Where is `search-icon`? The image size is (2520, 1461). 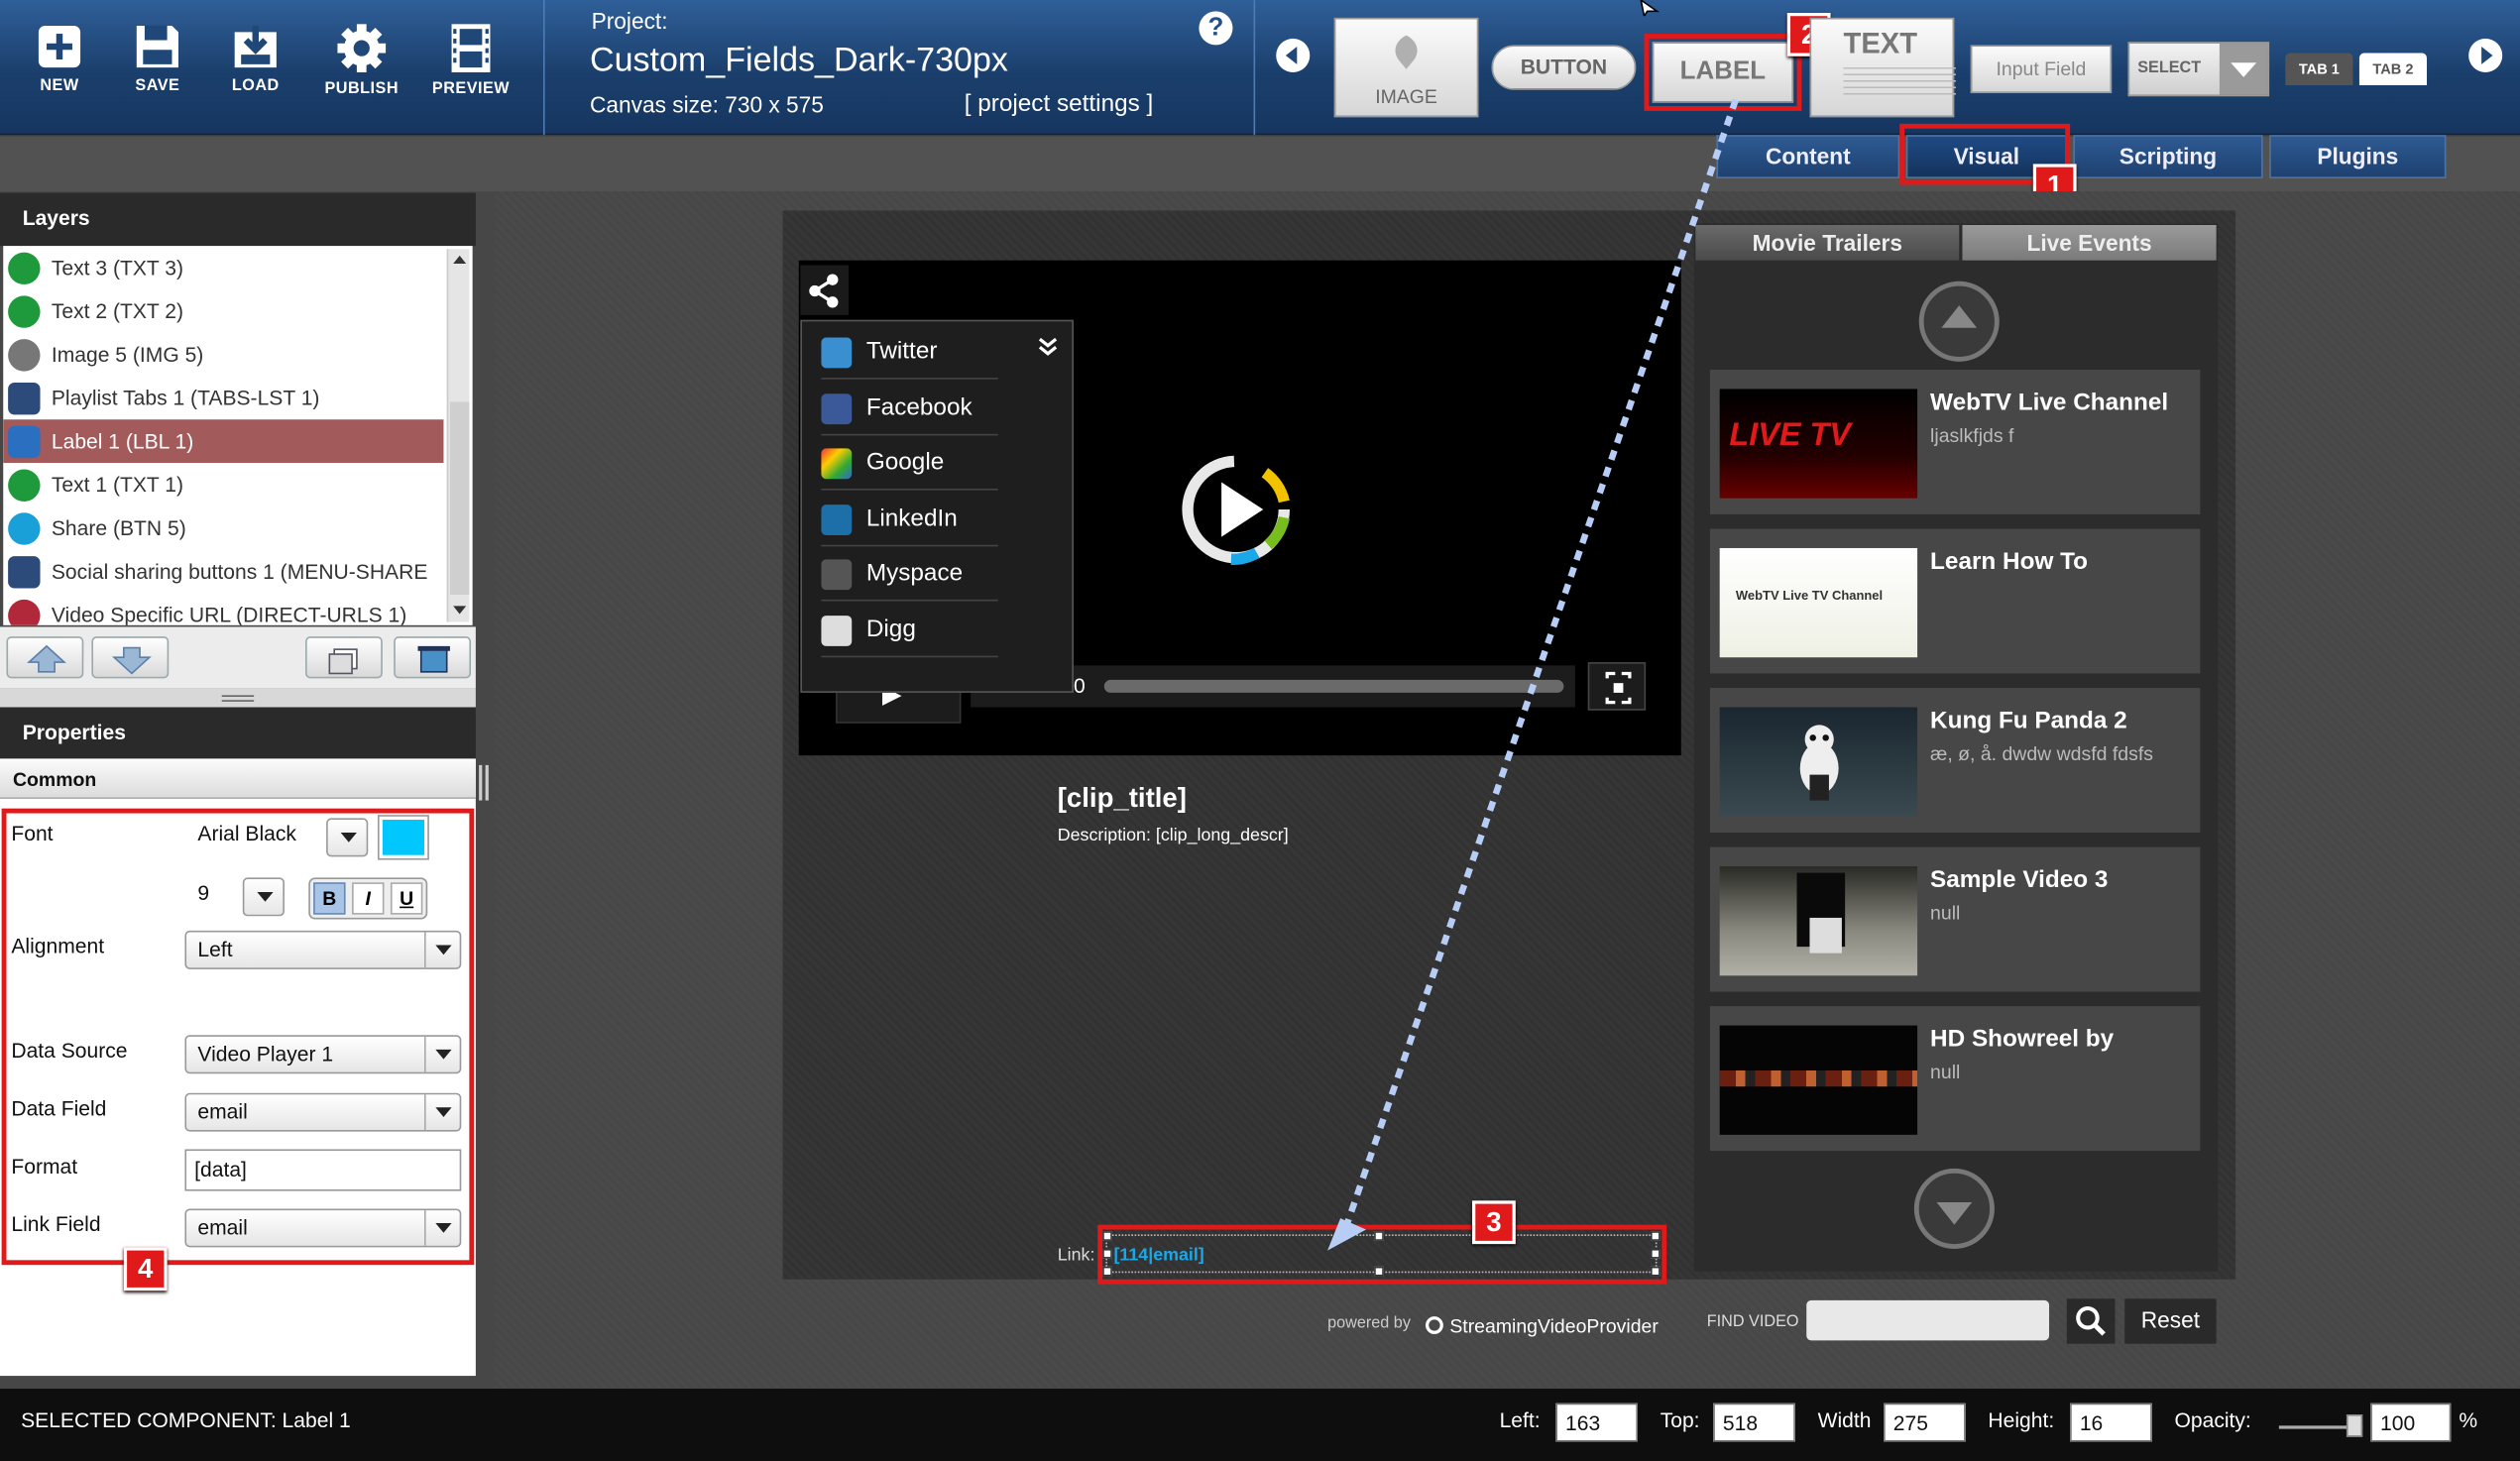
search-icon is located at coordinates (2091, 1320).